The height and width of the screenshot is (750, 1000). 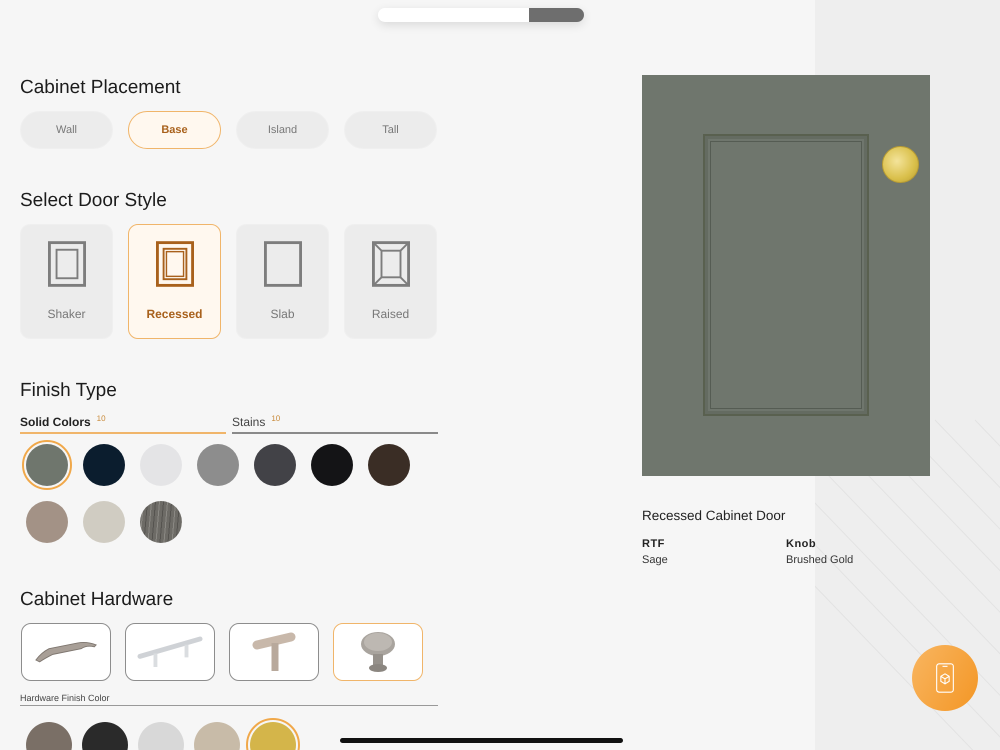 What do you see at coordinates (714, 515) in the screenshot?
I see `product-title: Recessed Cabinet Door` at bounding box center [714, 515].